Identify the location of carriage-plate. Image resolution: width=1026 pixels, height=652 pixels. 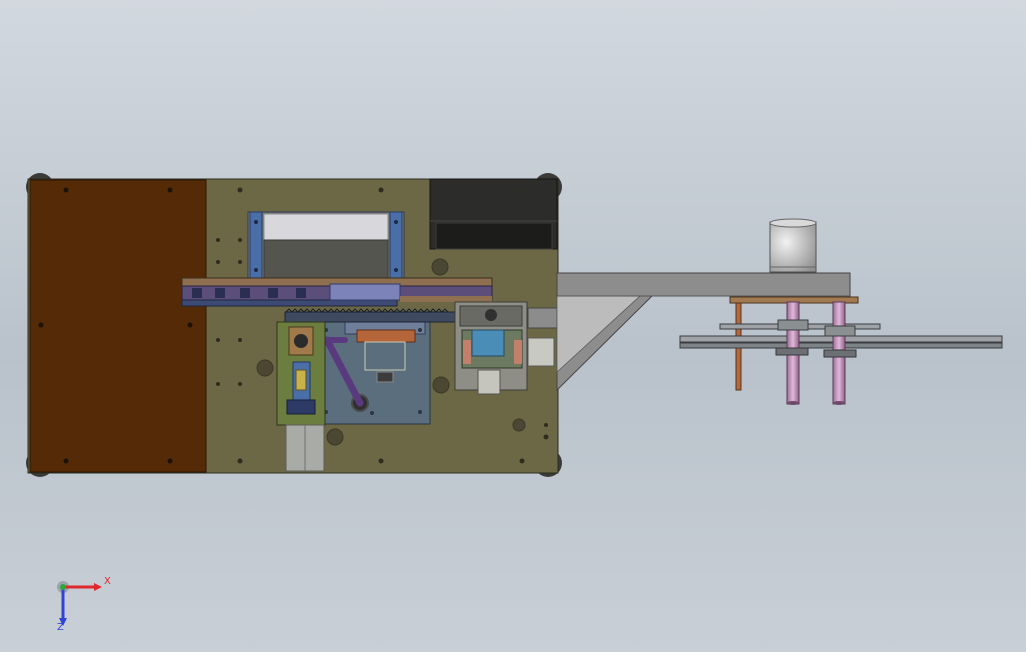
(373, 371).